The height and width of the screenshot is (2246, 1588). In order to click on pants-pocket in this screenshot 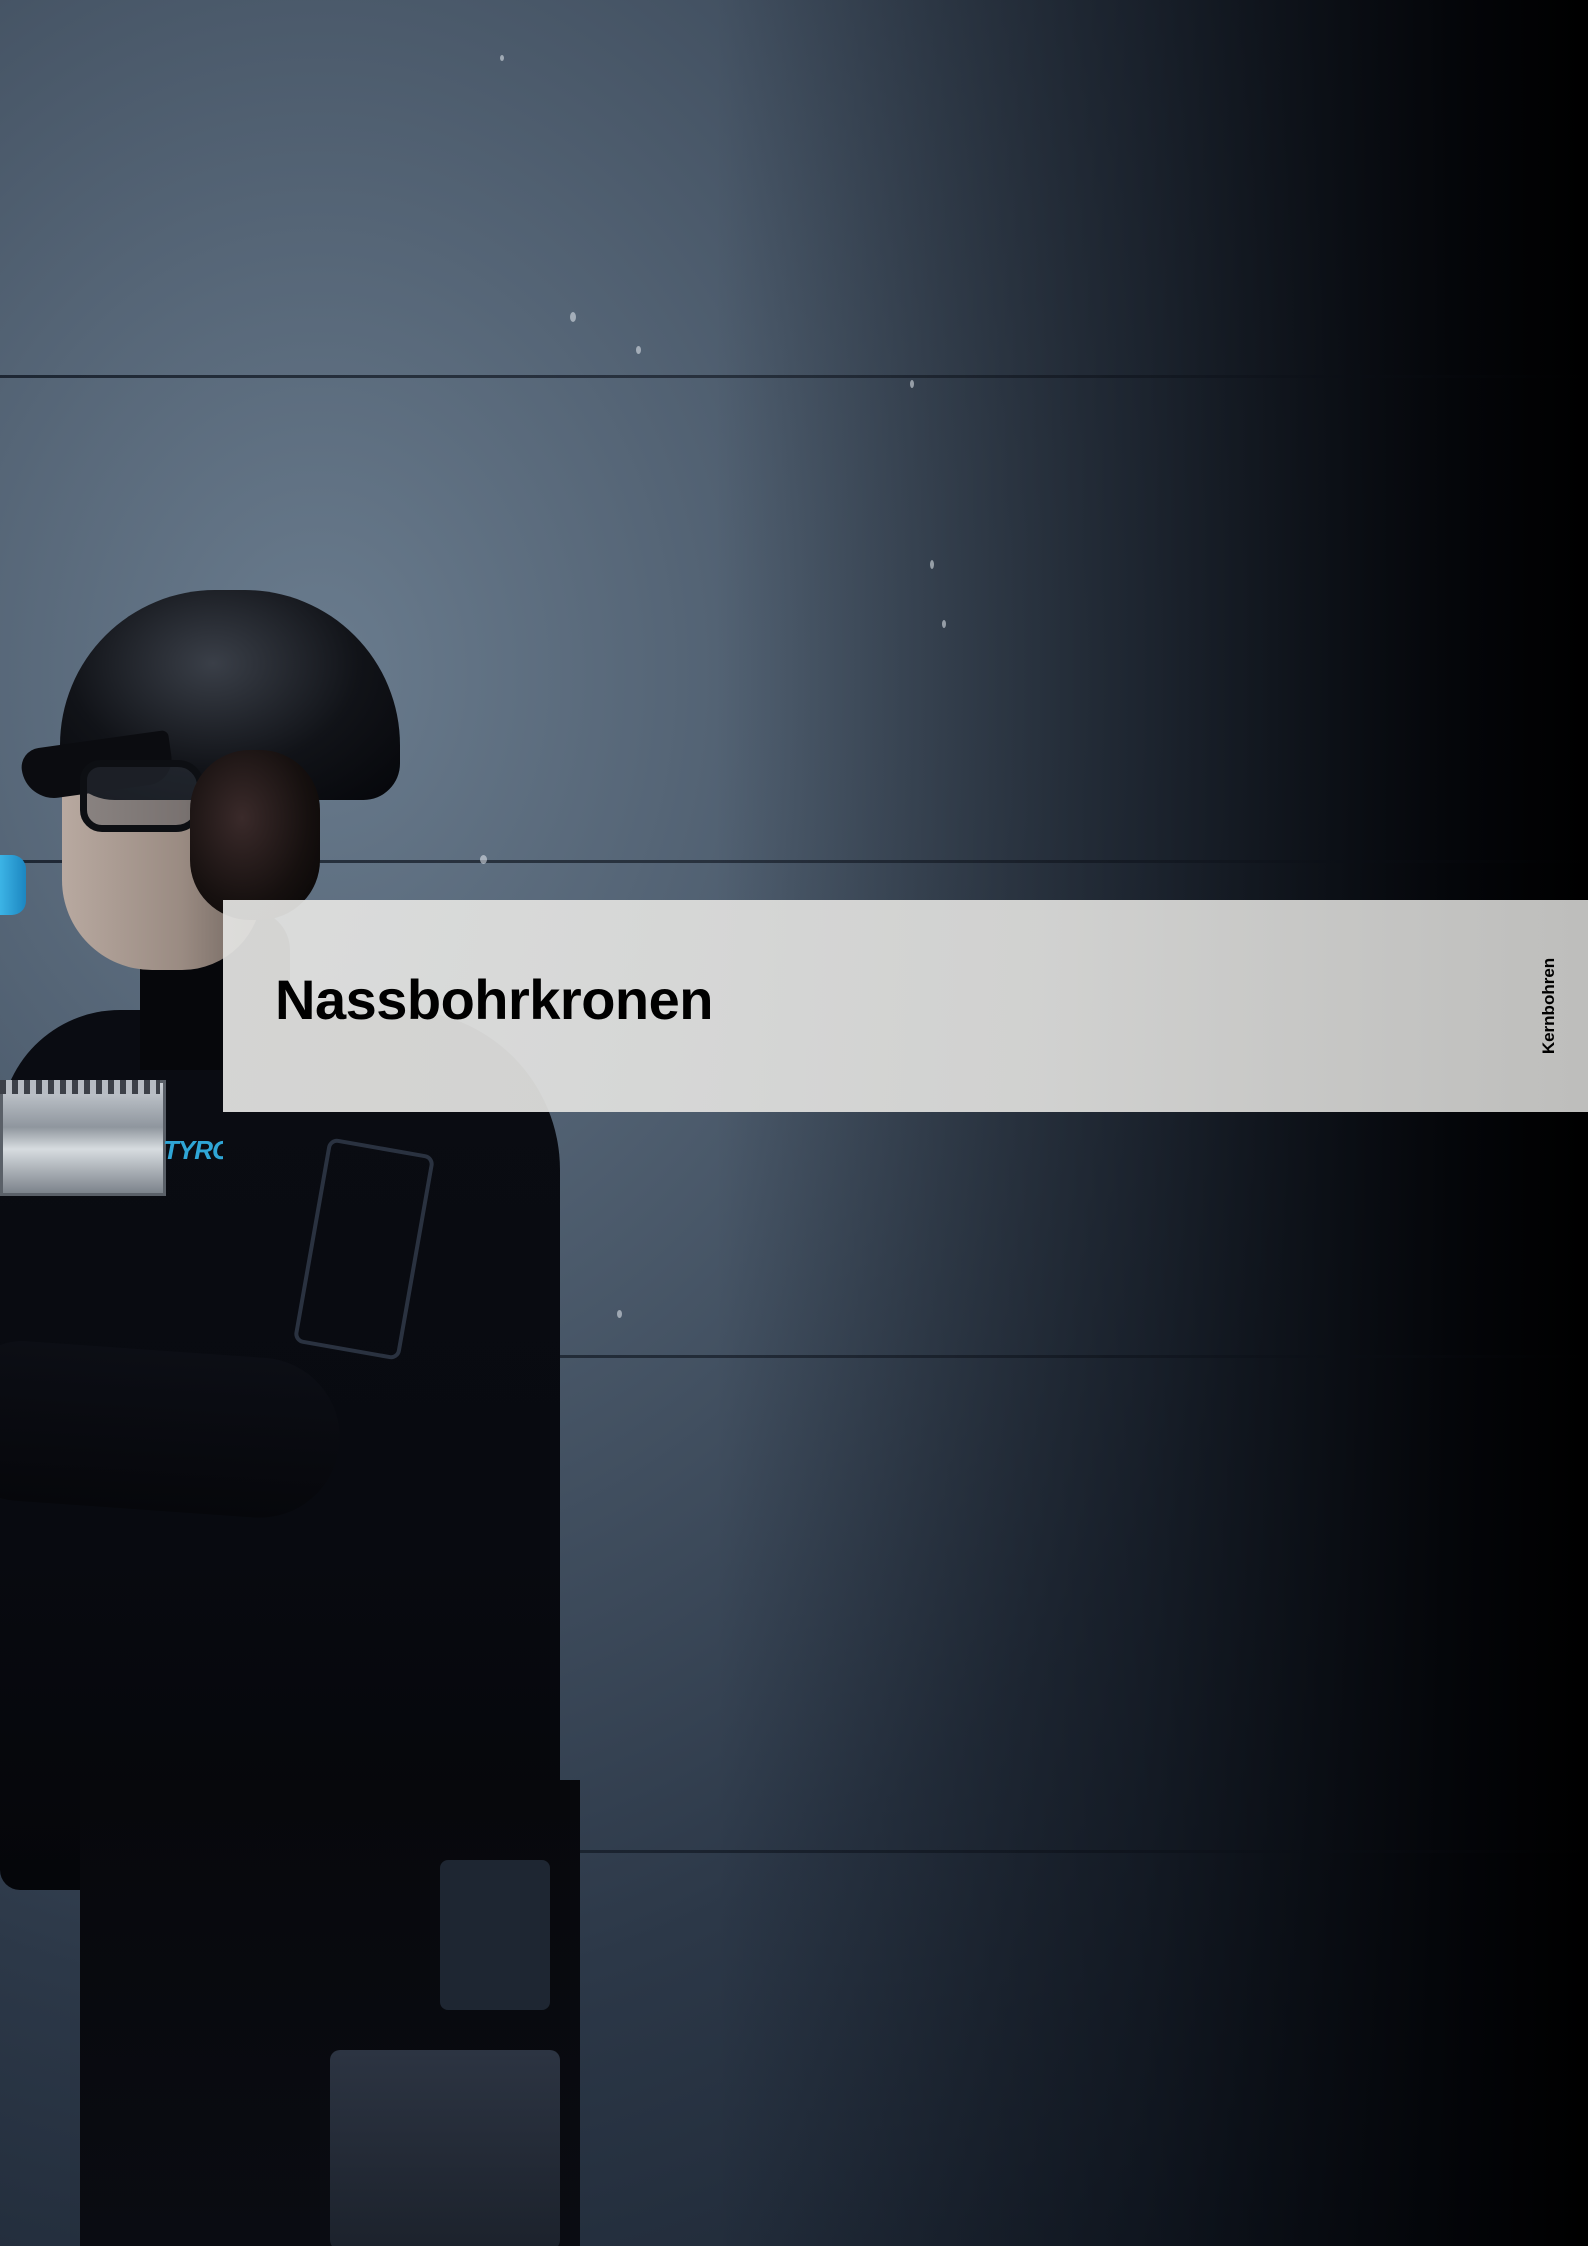, I will do `click(495, 1935)`.